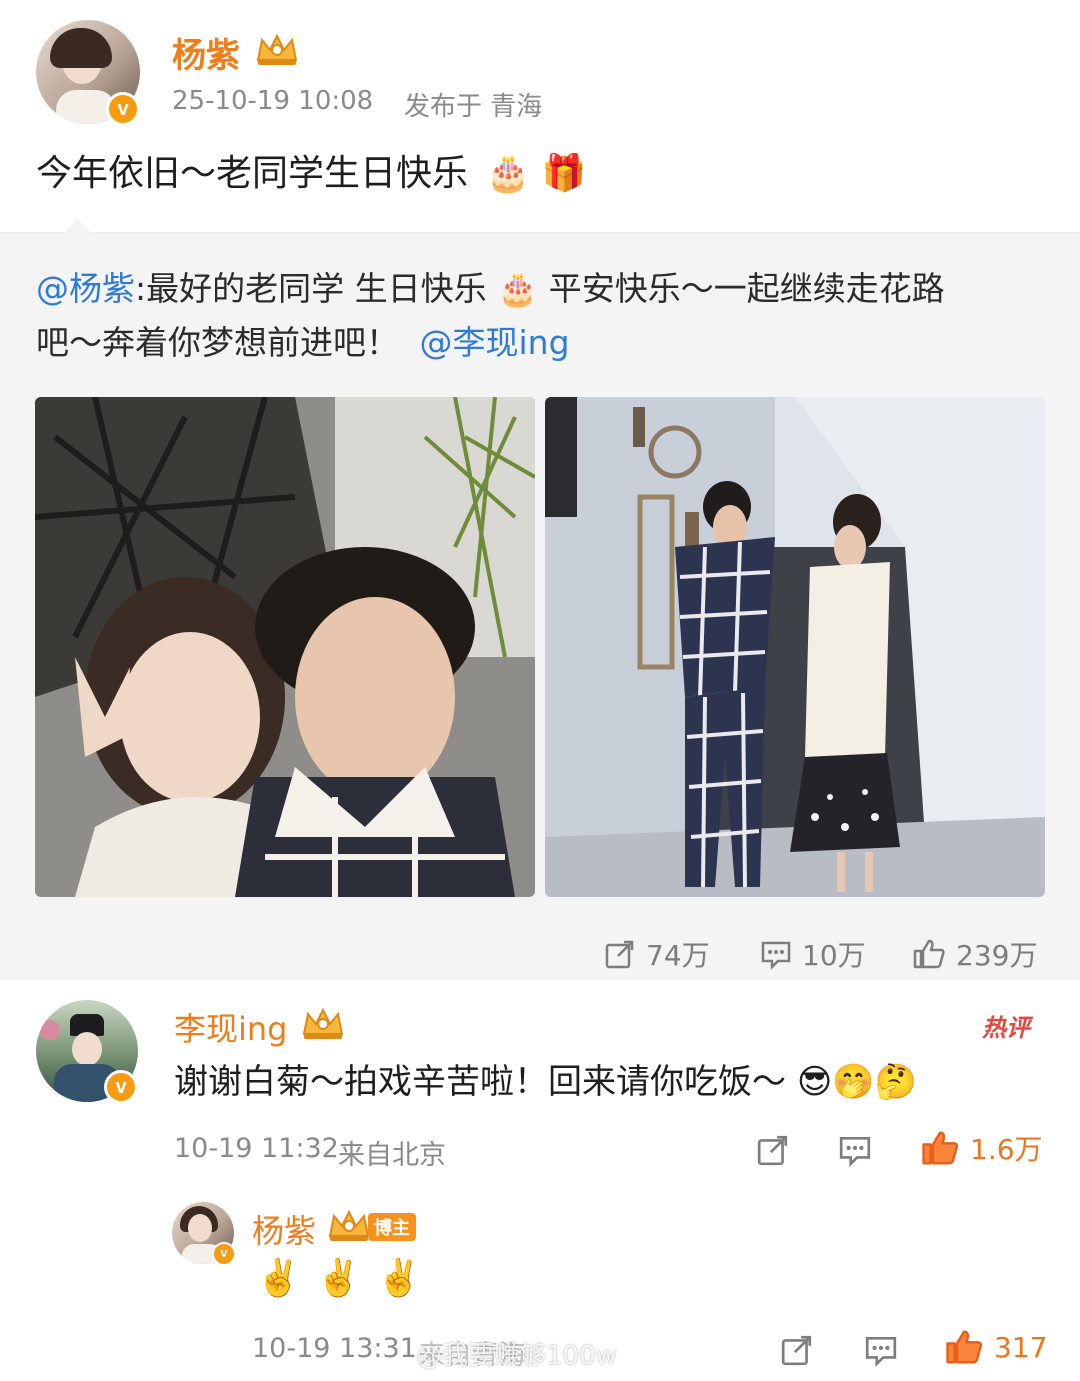 The width and height of the screenshot is (1080, 1381). What do you see at coordinates (85, 288) in the screenshot?
I see `repost-author-mention: @杨紫` at bounding box center [85, 288].